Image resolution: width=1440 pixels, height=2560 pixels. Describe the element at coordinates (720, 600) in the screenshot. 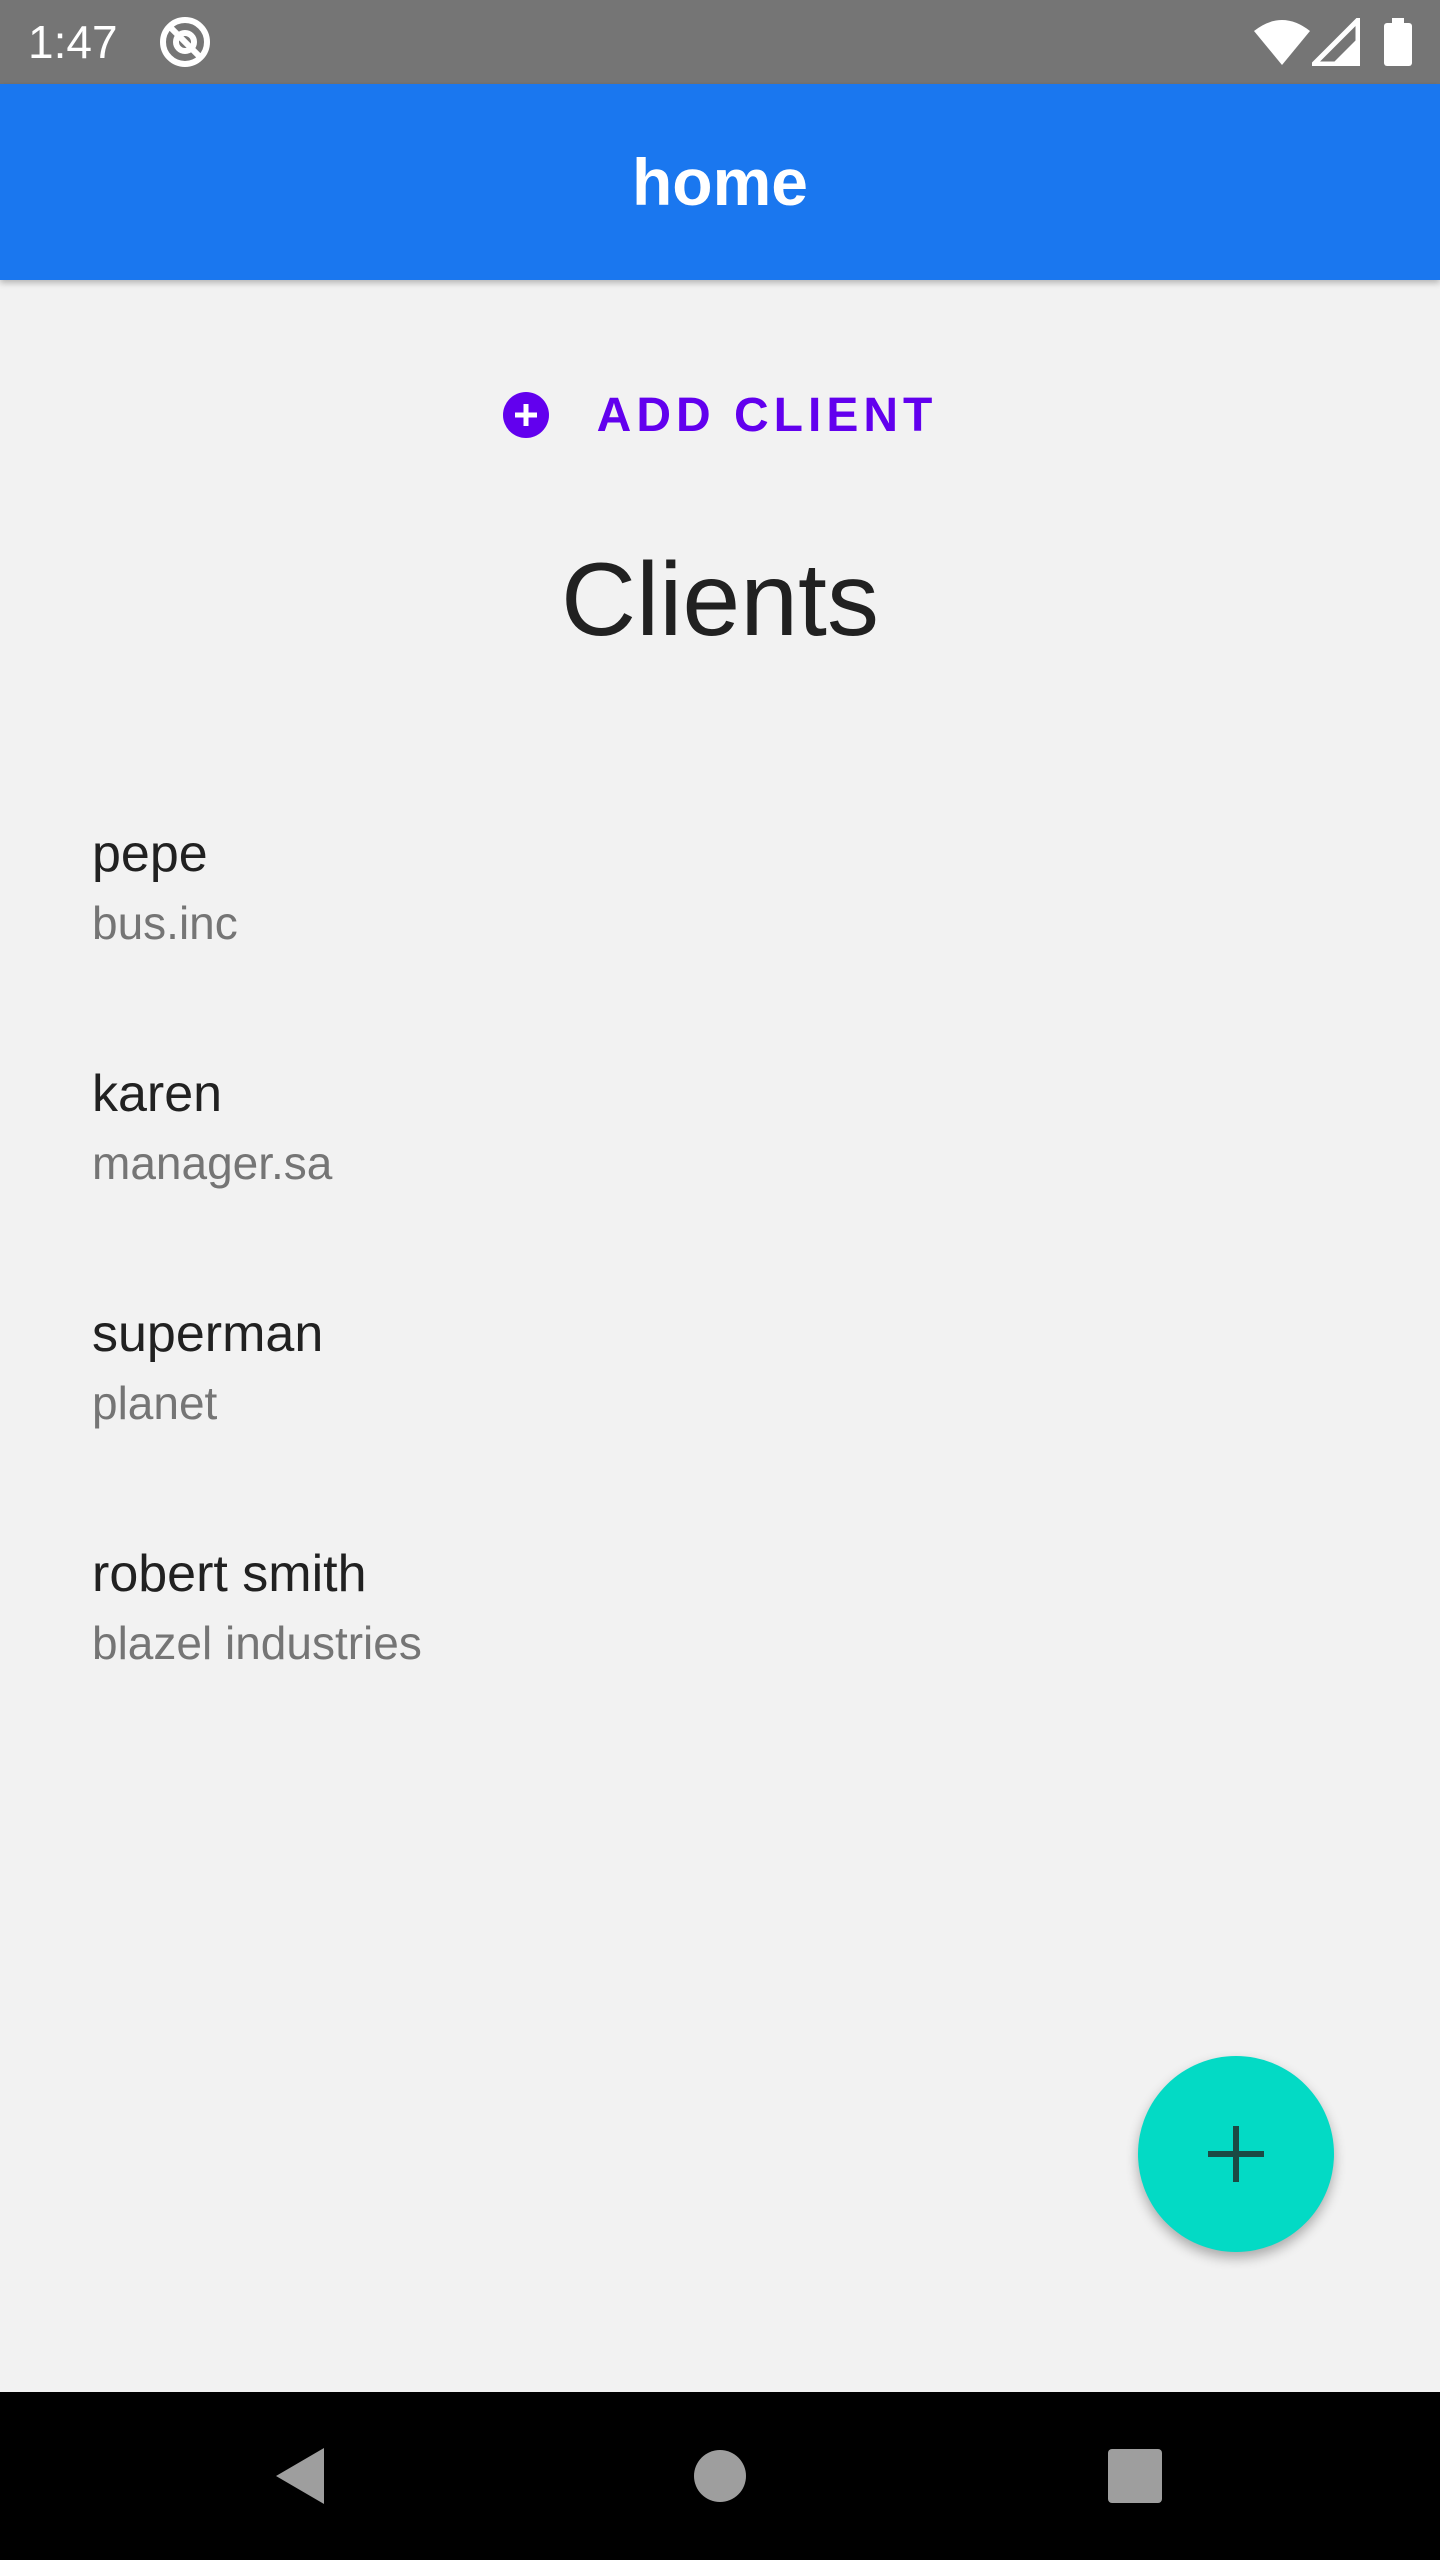

I see `page-title: Clients` at that location.